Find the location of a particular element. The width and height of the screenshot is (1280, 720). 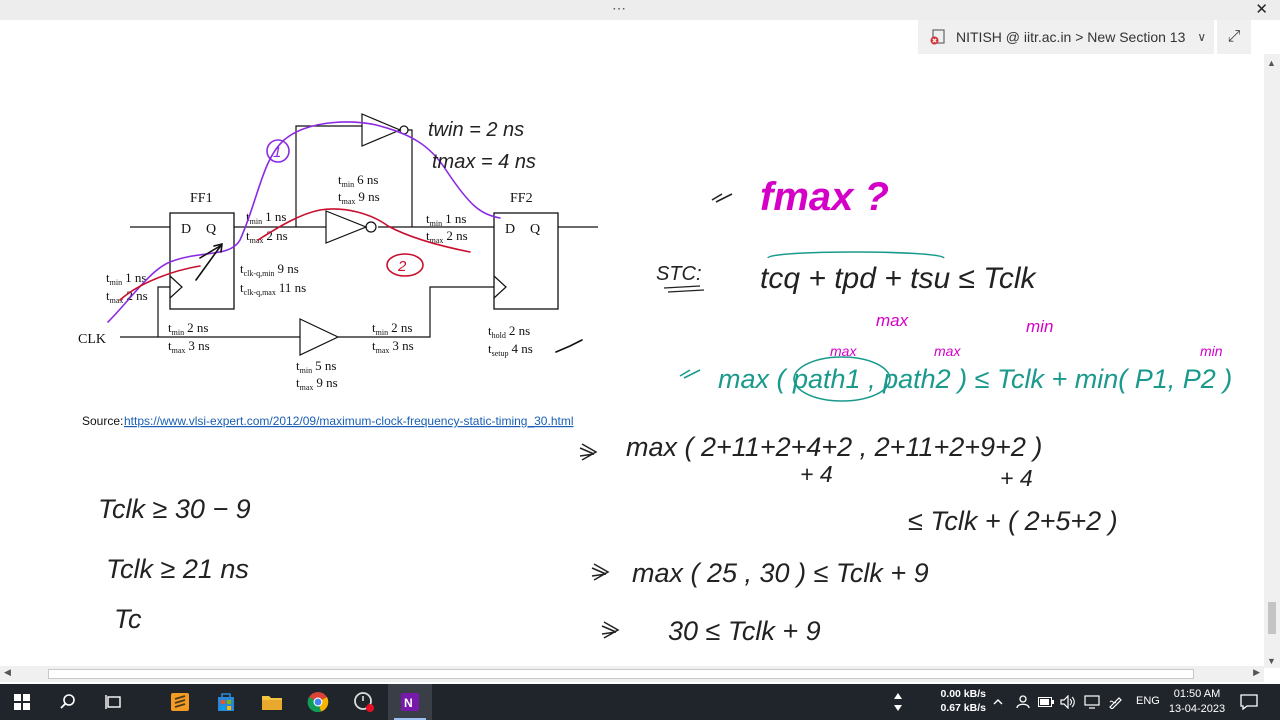

search-button is located at coordinates (68, 702).